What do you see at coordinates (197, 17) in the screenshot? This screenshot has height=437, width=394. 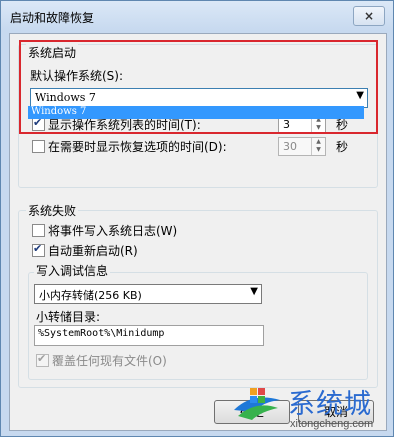 I see `title-bar: 启动和故障恢复 ×` at bounding box center [197, 17].